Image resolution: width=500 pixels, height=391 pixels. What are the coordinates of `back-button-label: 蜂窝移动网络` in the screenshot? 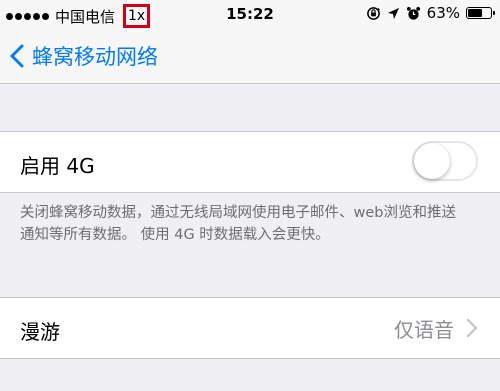 It's located at (95, 57).